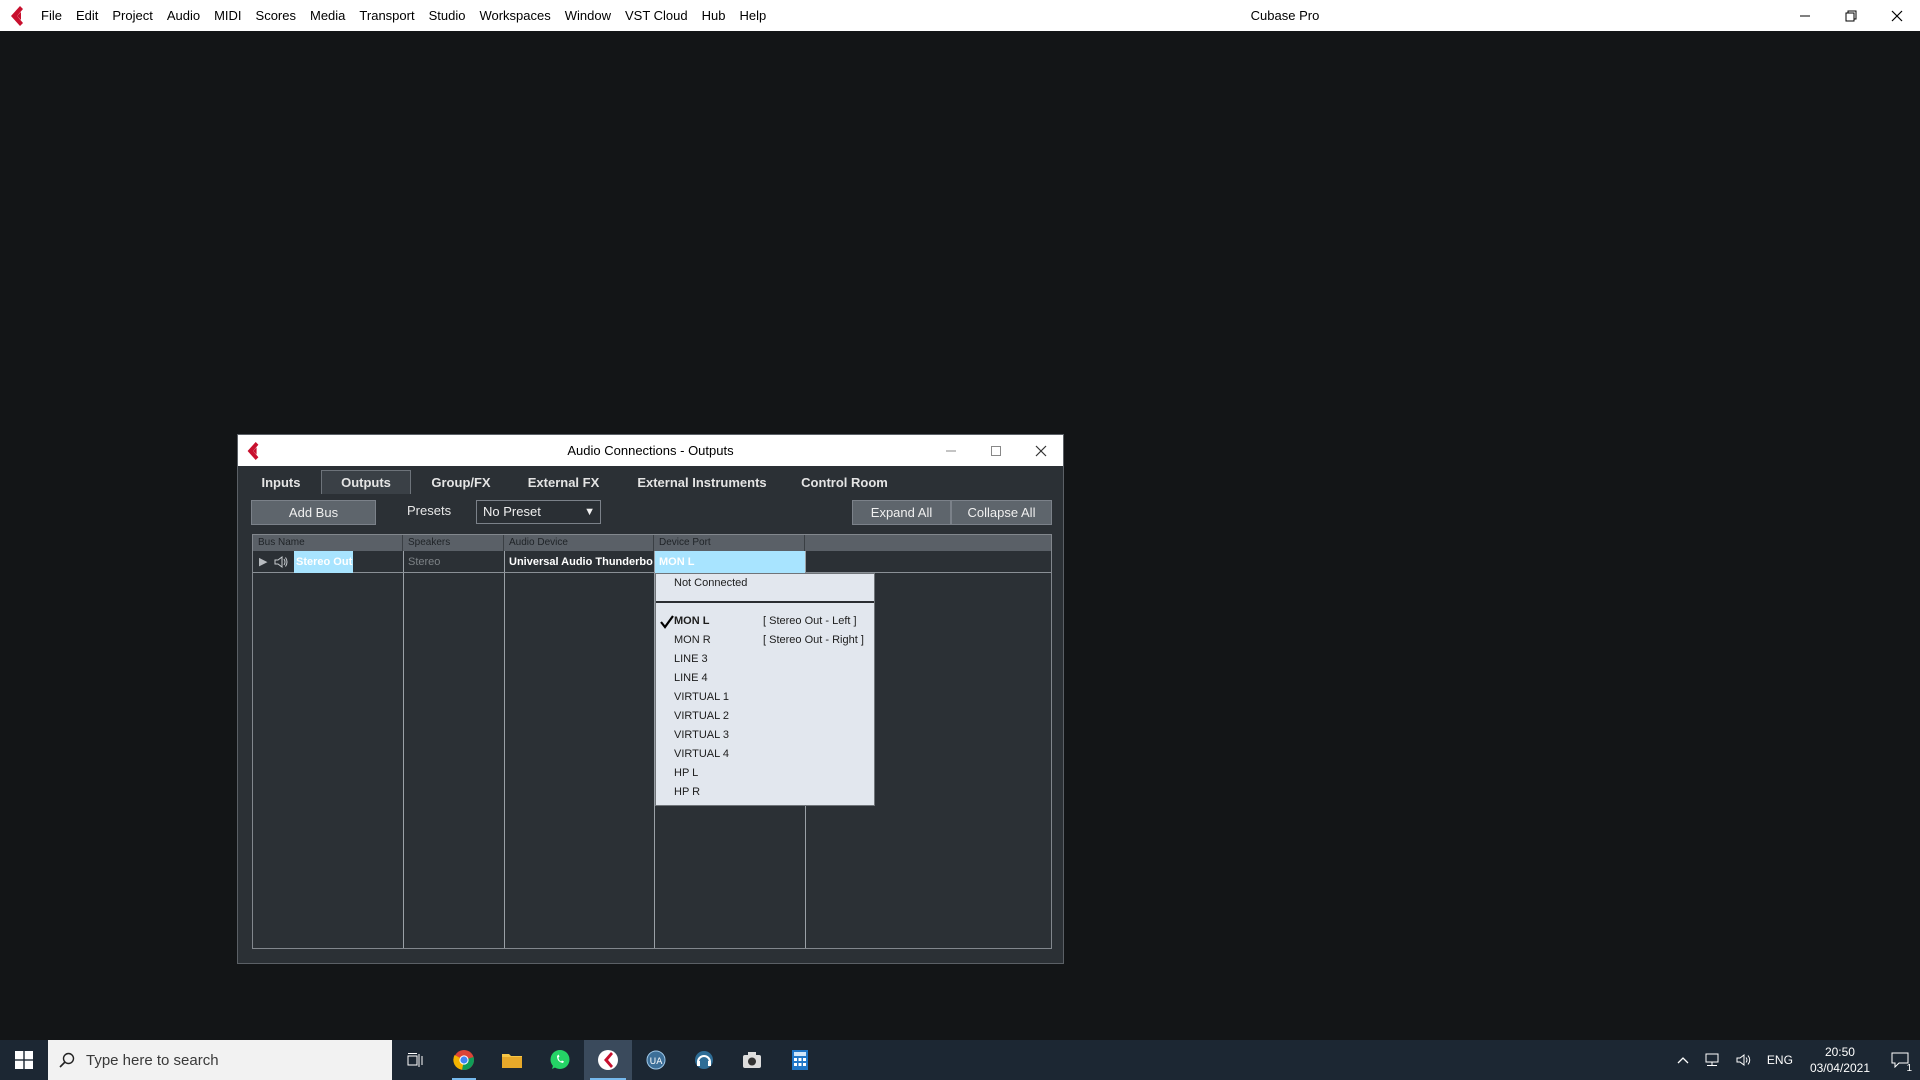  What do you see at coordinates (702, 697) in the screenshot?
I see `menu-item-label: VIRTUAL 1` at bounding box center [702, 697].